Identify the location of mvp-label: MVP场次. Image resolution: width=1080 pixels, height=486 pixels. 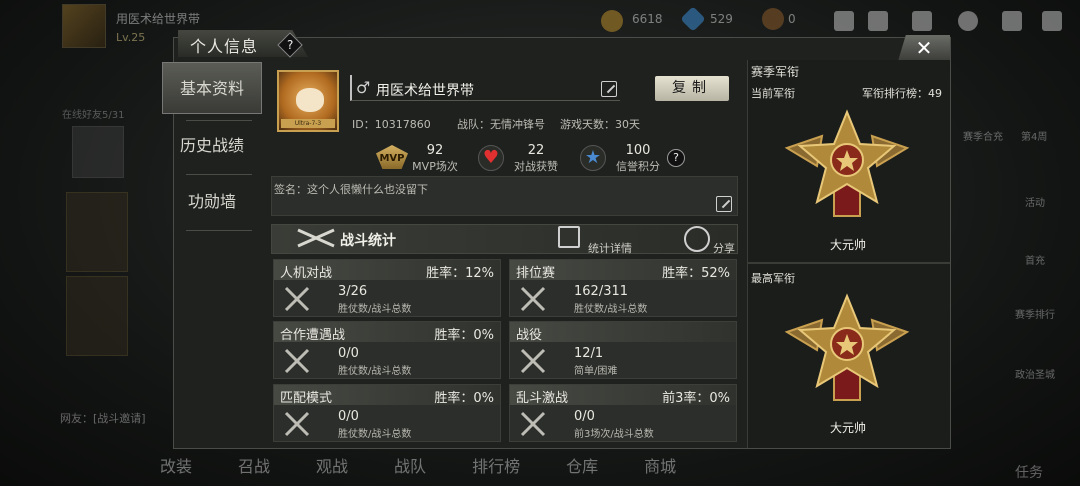
(435, 166).